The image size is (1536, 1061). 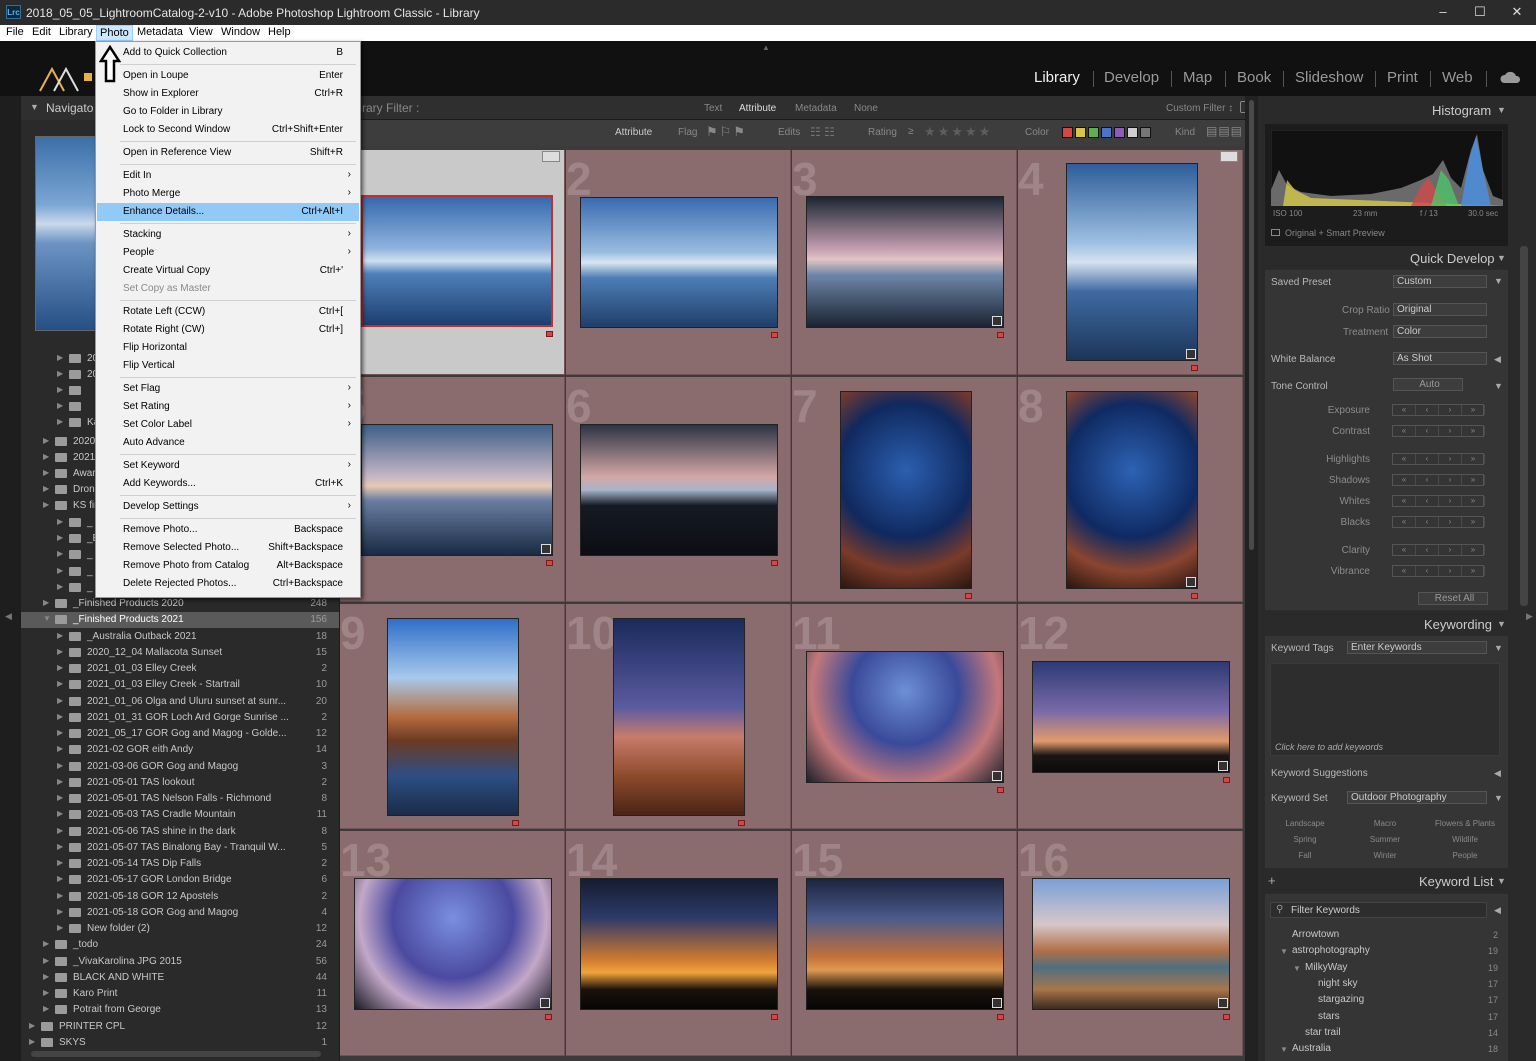 What do you see at coordinates (228, 235) in the screenshot?
I see `menu-item-stacking: Stacking ›` at bounding box center [228, 235].